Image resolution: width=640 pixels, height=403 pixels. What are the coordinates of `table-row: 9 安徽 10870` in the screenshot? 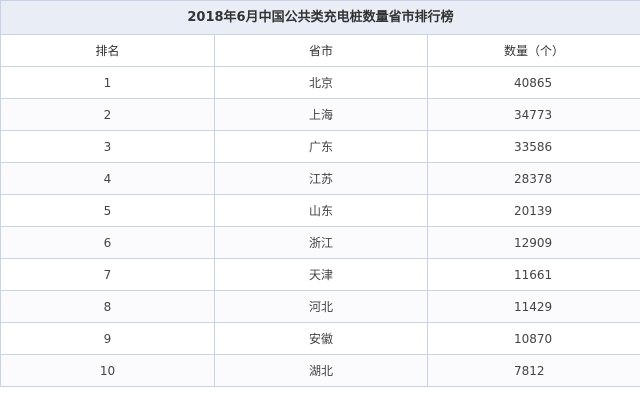 It's located at (320, 338).